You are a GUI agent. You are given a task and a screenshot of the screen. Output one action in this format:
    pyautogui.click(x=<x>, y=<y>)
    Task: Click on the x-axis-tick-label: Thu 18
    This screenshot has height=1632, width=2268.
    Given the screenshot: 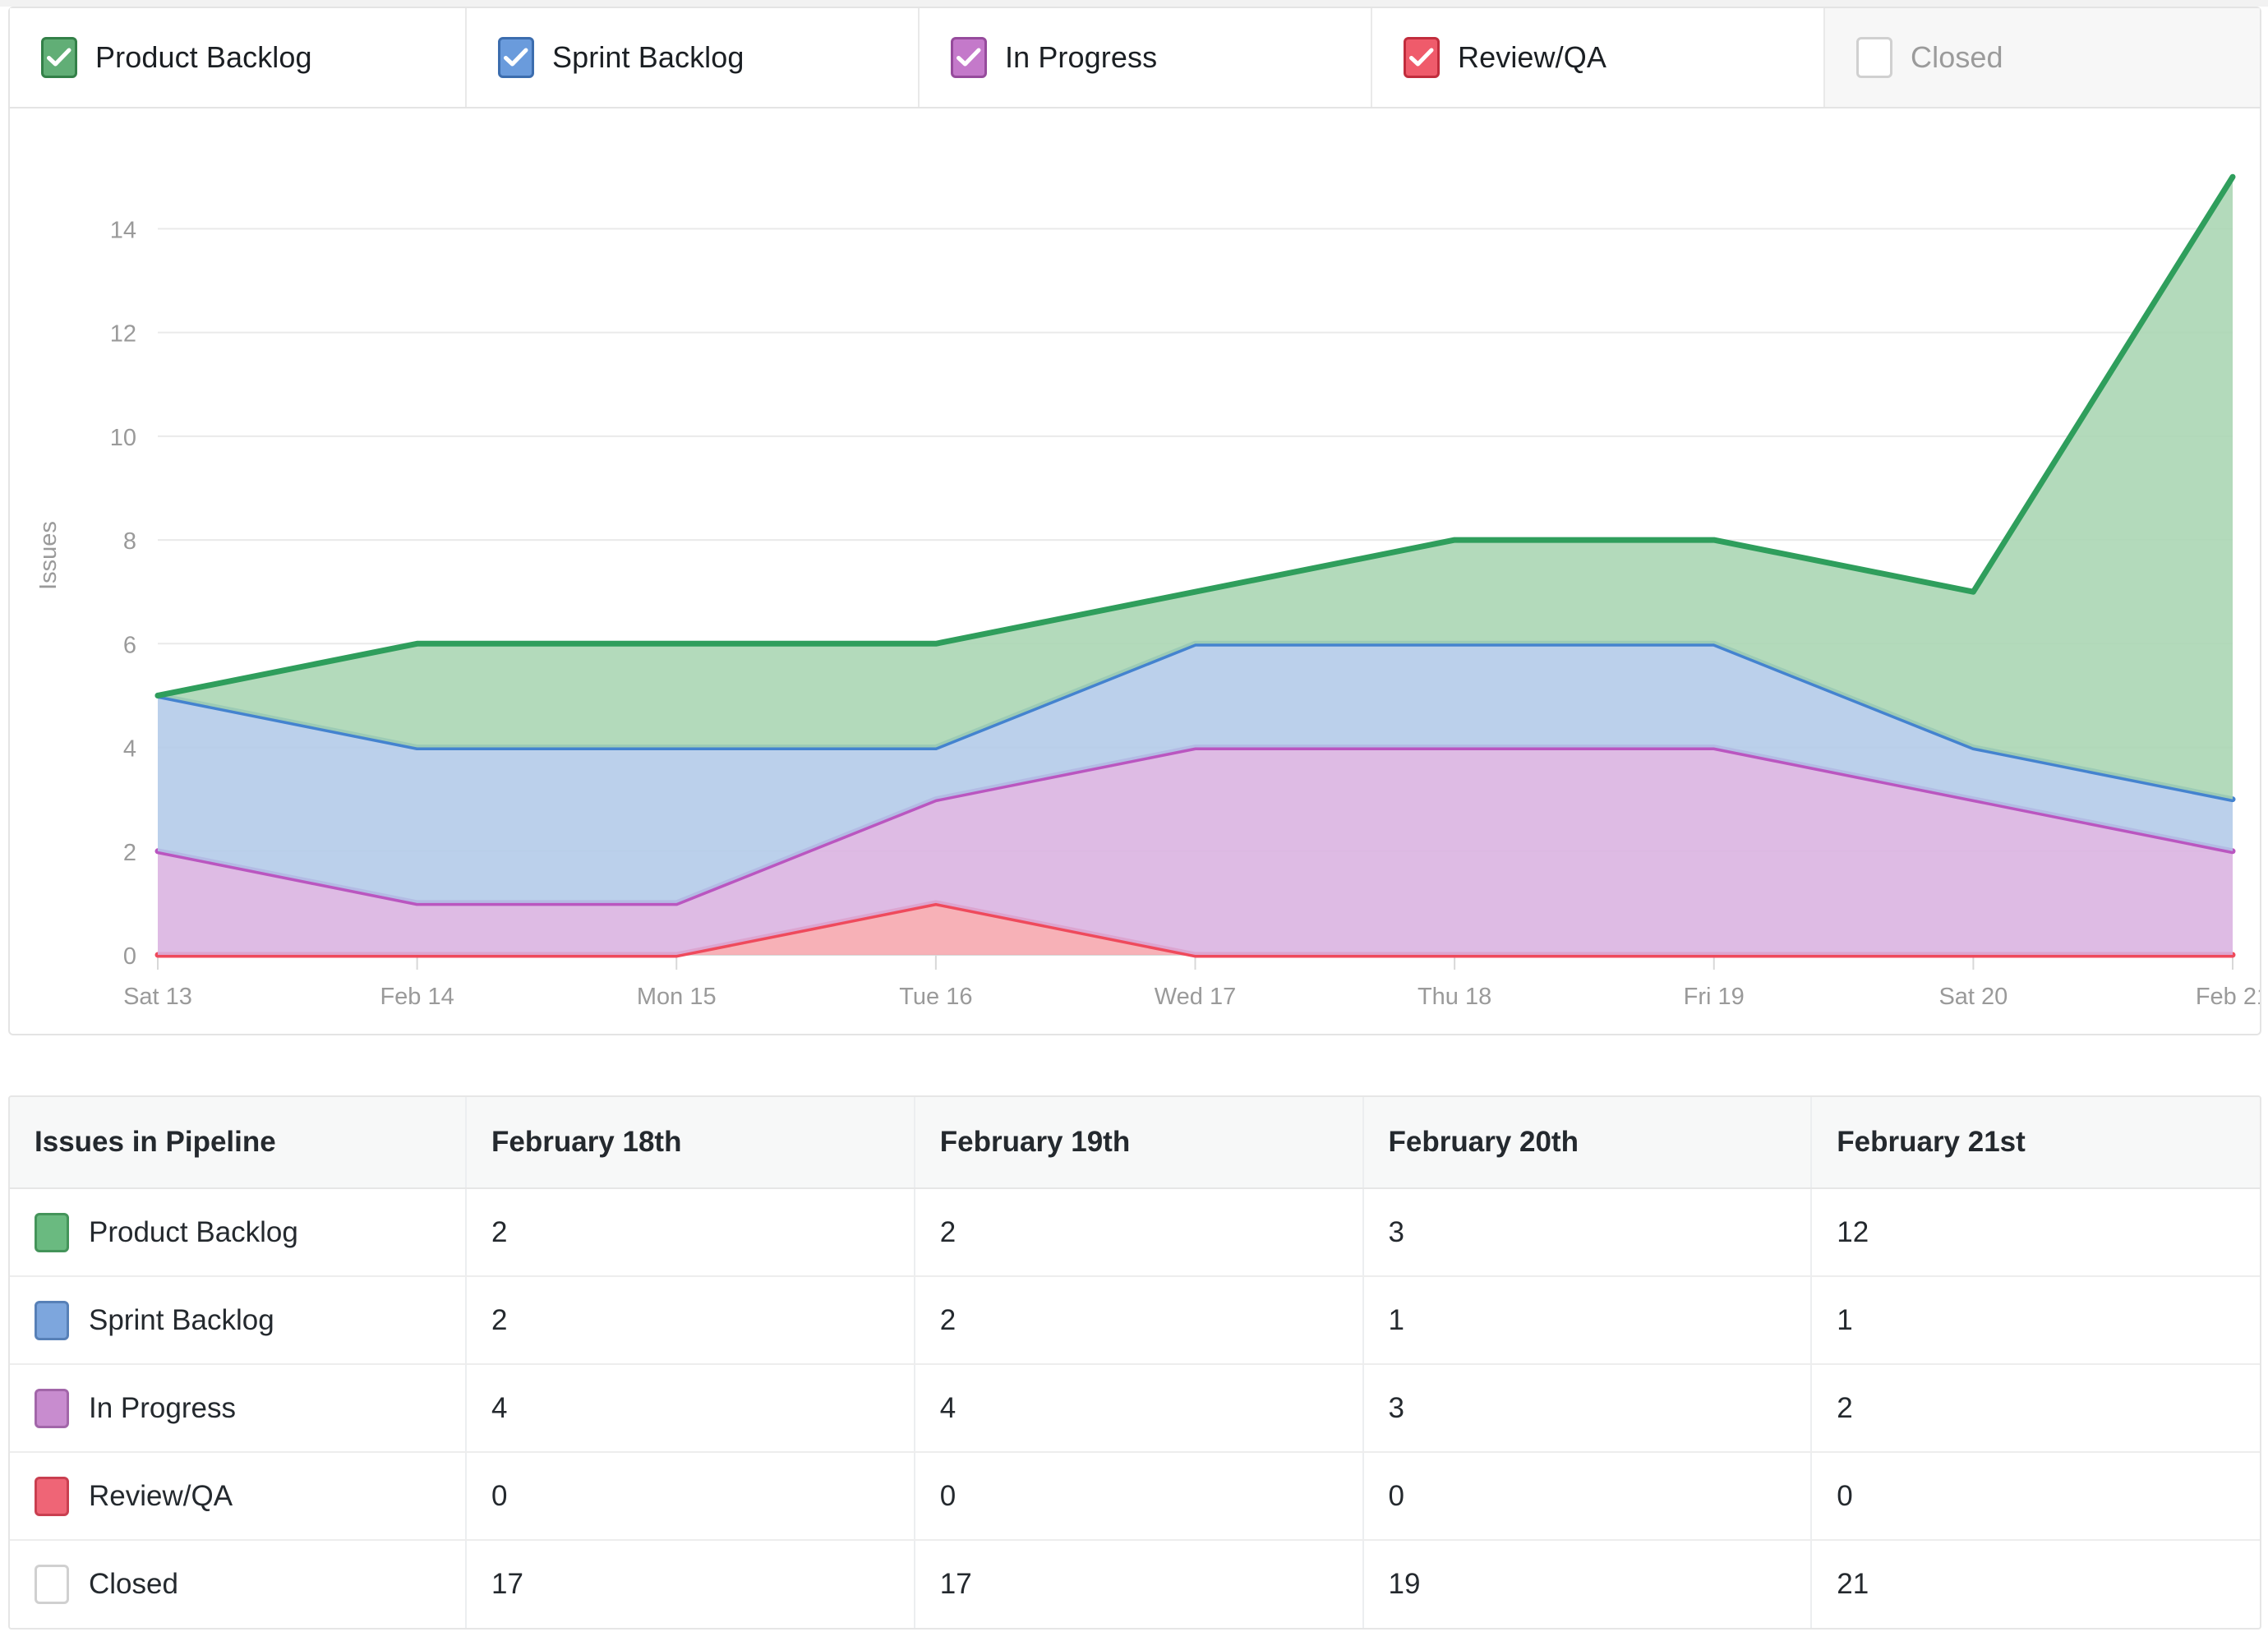 What is the action you would take?
    pyautogui.click(x=1454, y=997)
    